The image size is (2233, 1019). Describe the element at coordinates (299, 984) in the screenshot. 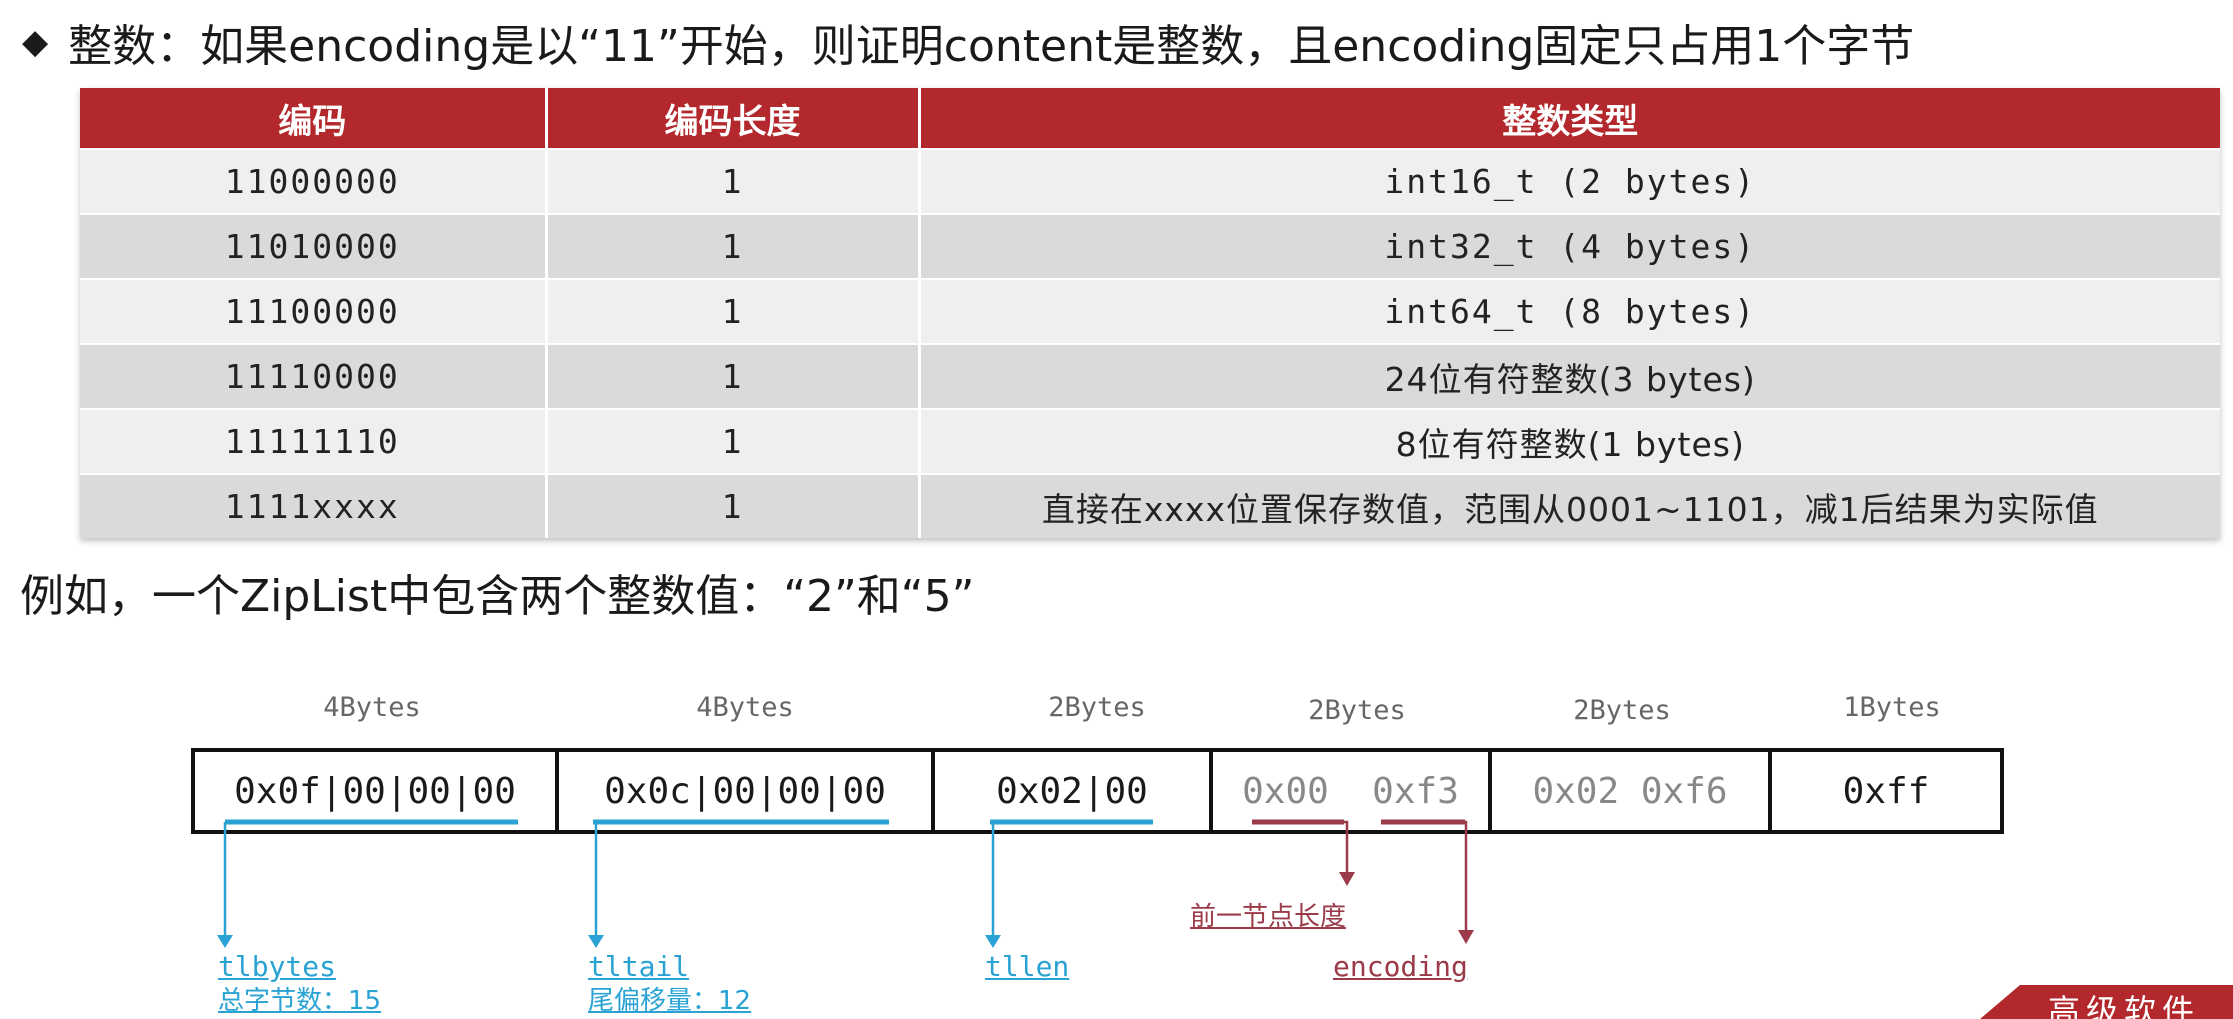

I see `zlbytes-label: tlbytes 总字节数：15` at that location.